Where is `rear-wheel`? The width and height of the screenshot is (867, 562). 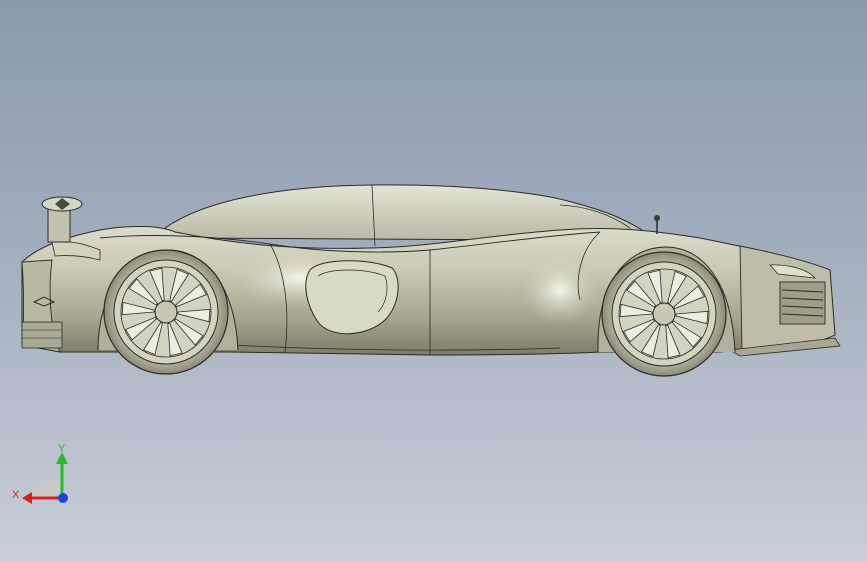
rear-wheel is located at coordinates (166, 312).